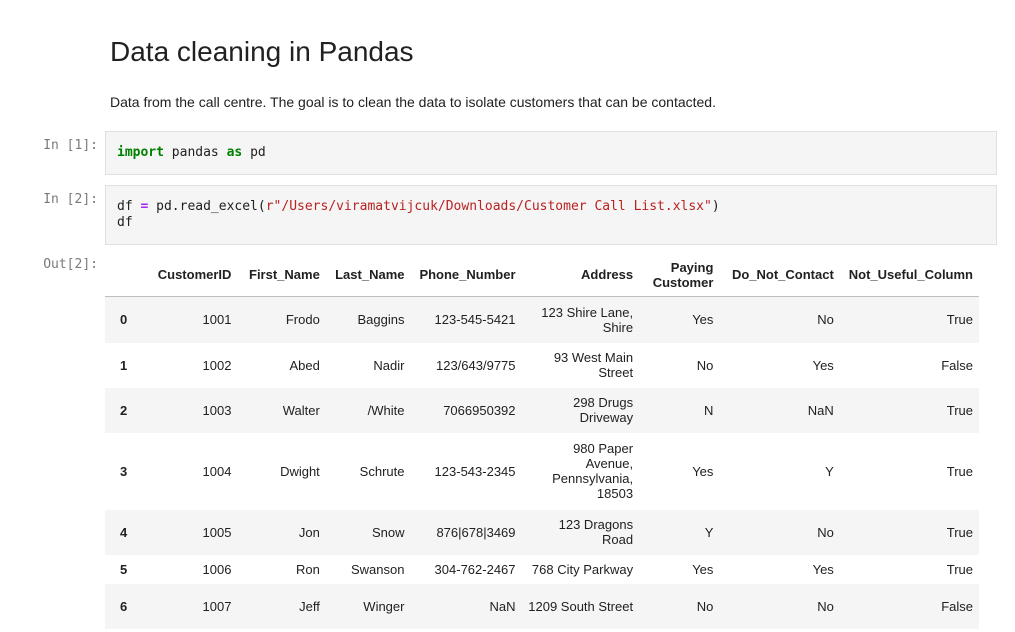  I want to click on row-index: 4, so click(124, 532).